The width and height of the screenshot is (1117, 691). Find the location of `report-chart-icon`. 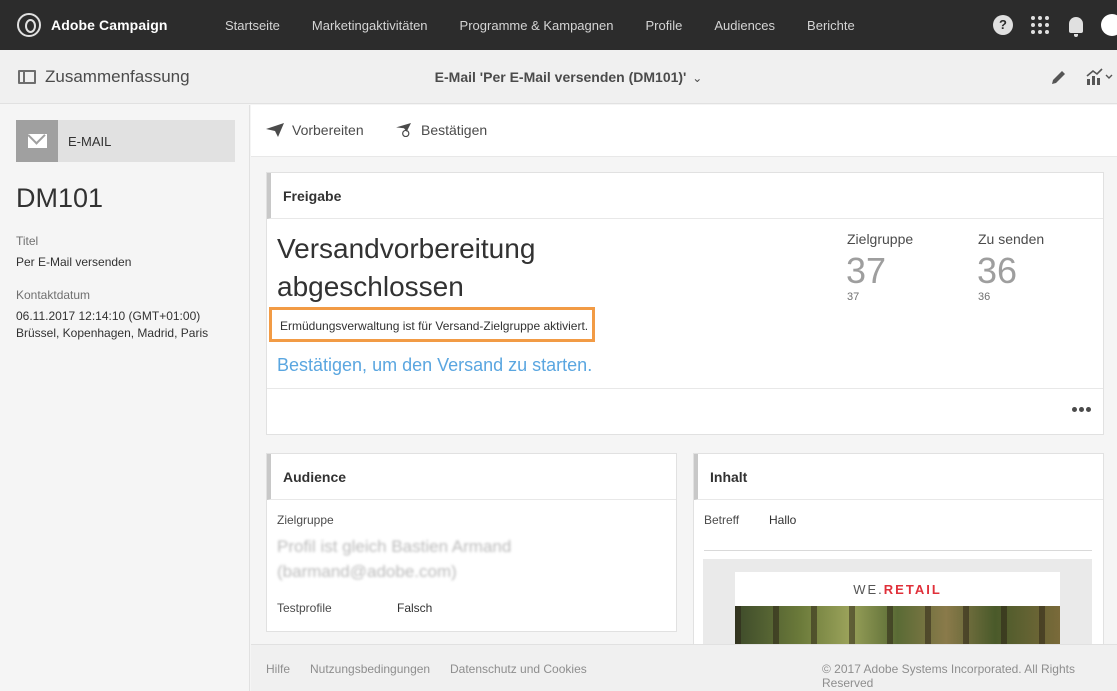

report-chart-icon is located at coordinates (1099, 77).